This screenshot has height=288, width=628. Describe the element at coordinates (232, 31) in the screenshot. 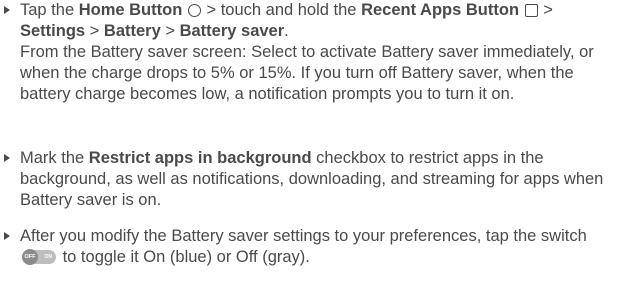

I see `battery-saver-label: Battery saver` at that location.